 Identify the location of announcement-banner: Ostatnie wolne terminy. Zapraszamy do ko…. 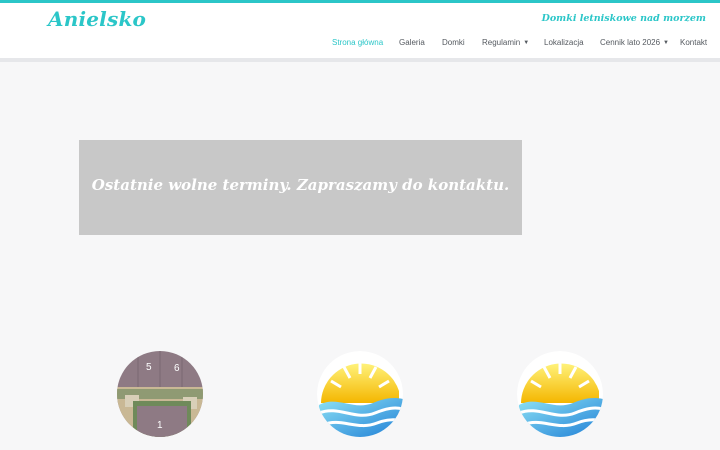
(300, 187).